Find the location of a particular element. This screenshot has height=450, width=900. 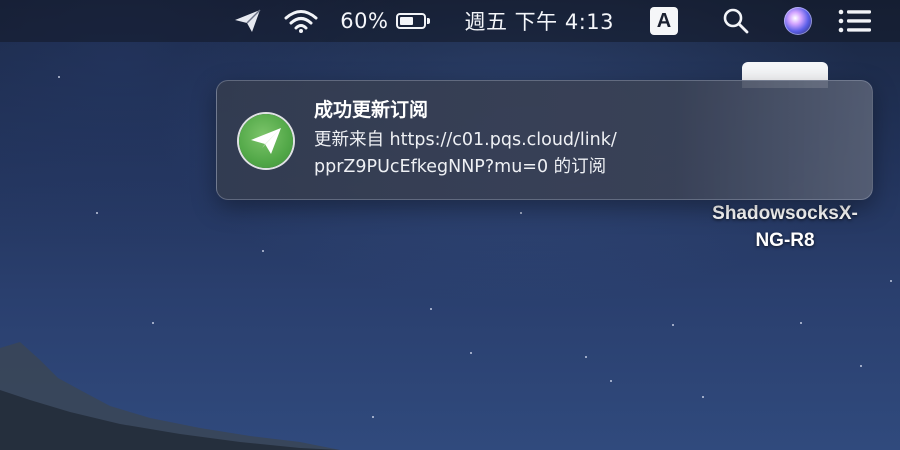

notification-center-icon is located at coordinates (854, 21).